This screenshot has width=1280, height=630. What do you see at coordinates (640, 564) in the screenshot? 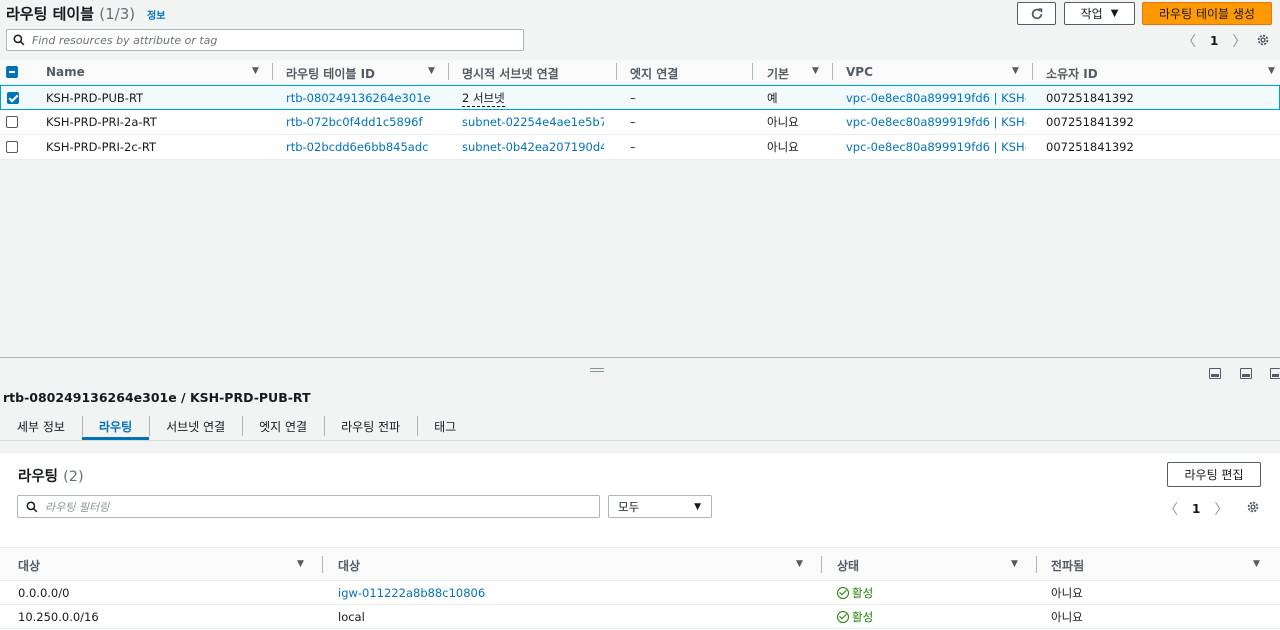
I see `routes-table-header: 대상 ▼ 대상 ▼ 상태 ▼ 전파됨 ▼` at bounding box center [640, 564].